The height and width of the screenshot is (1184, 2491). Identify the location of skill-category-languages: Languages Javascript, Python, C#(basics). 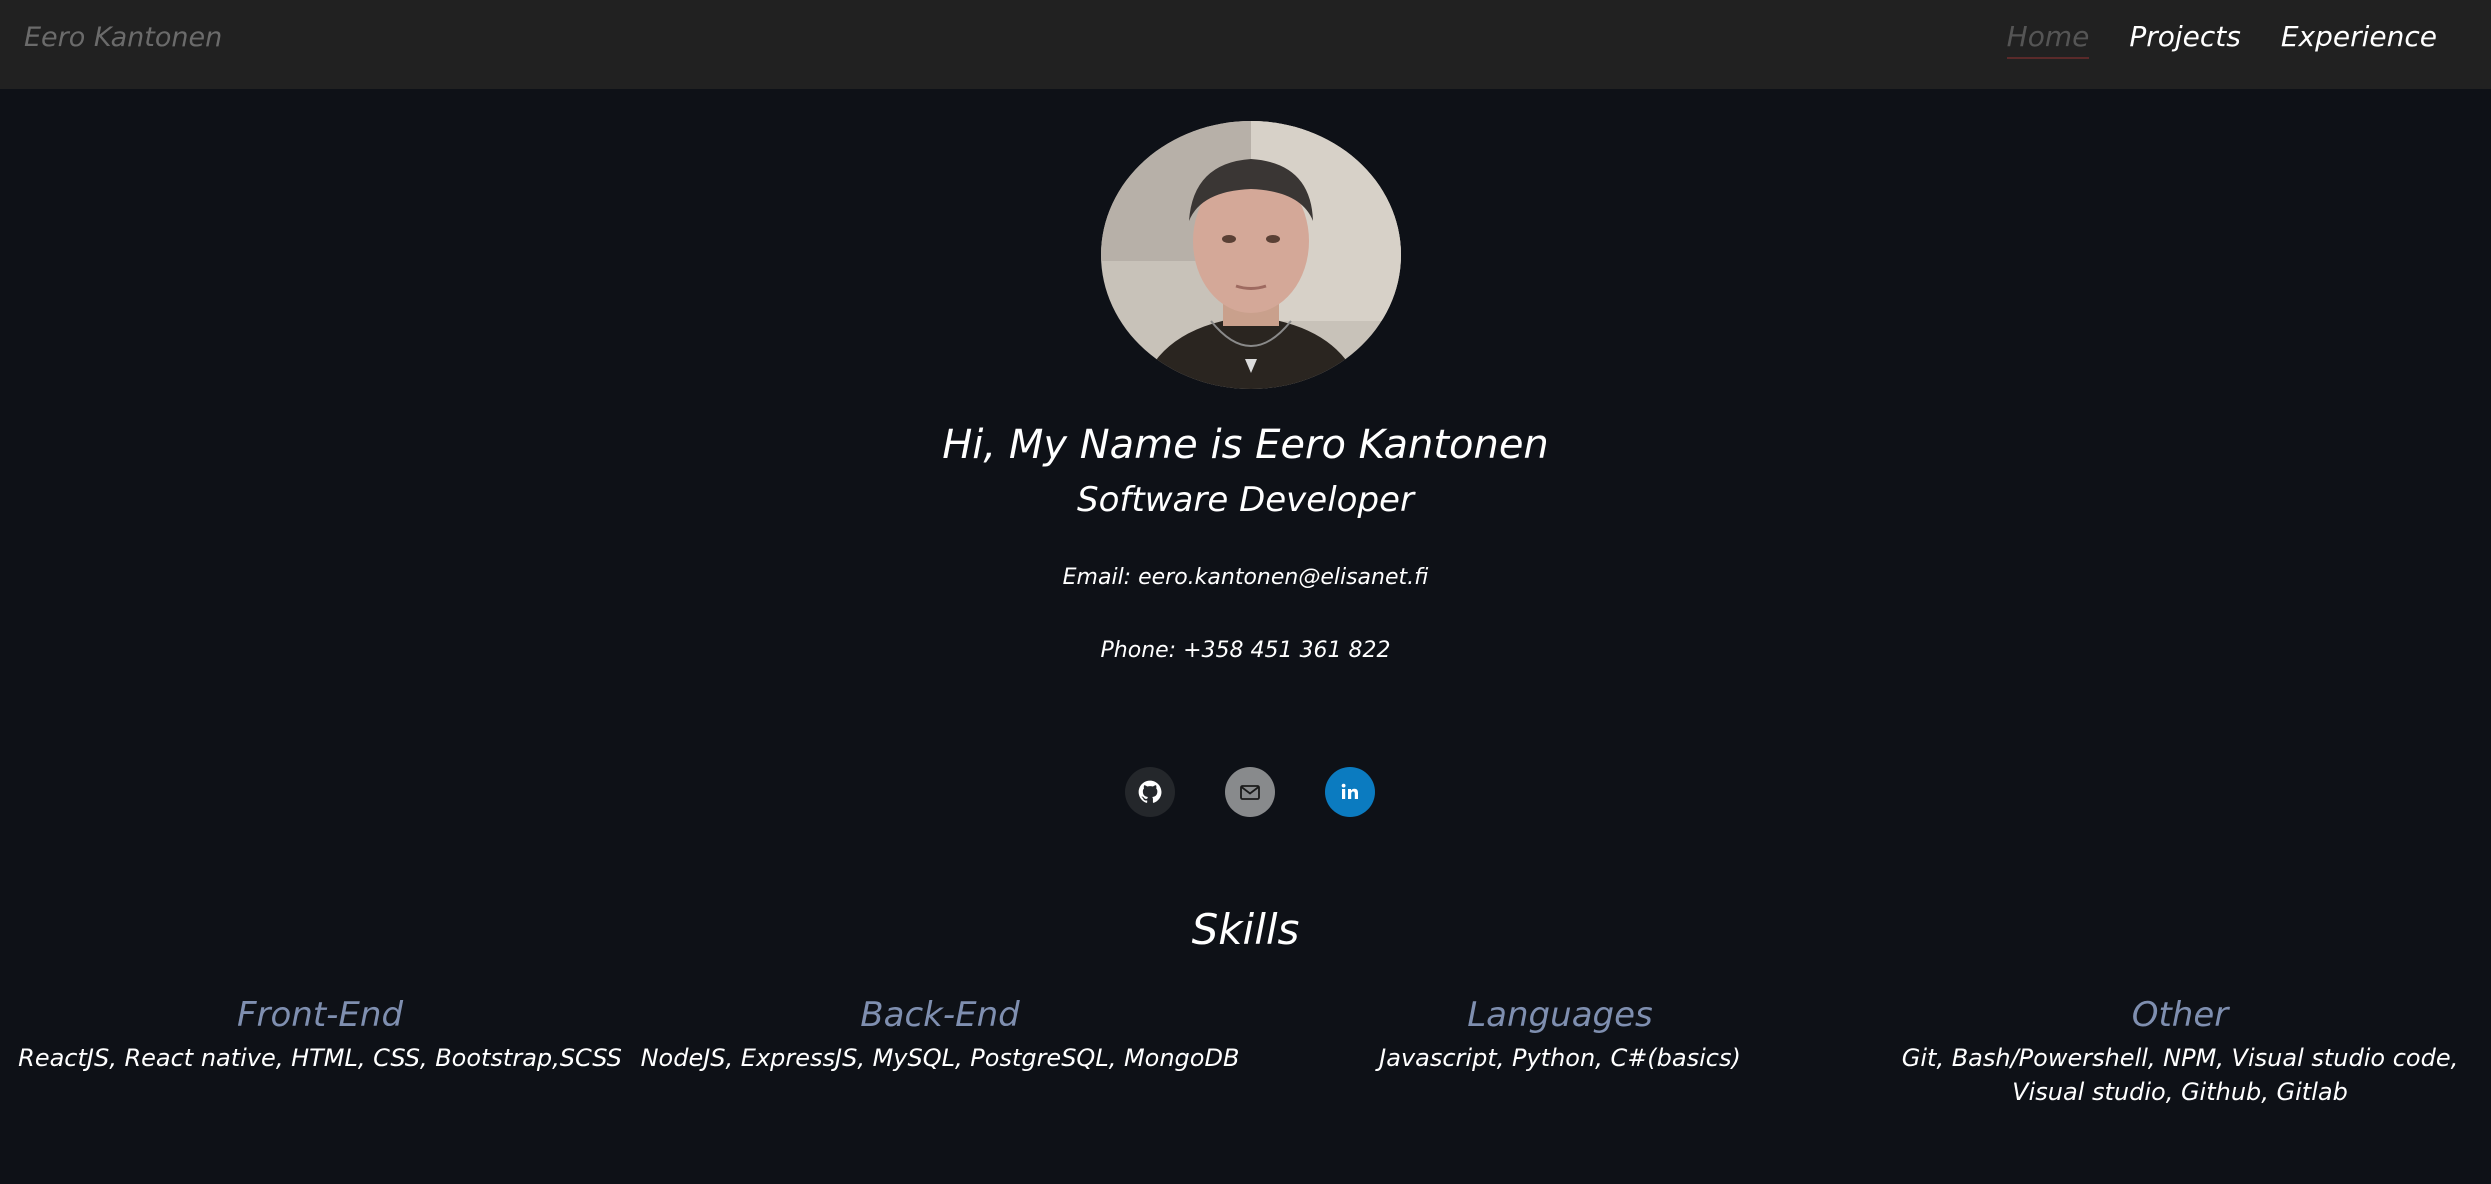
(1560, 1035).